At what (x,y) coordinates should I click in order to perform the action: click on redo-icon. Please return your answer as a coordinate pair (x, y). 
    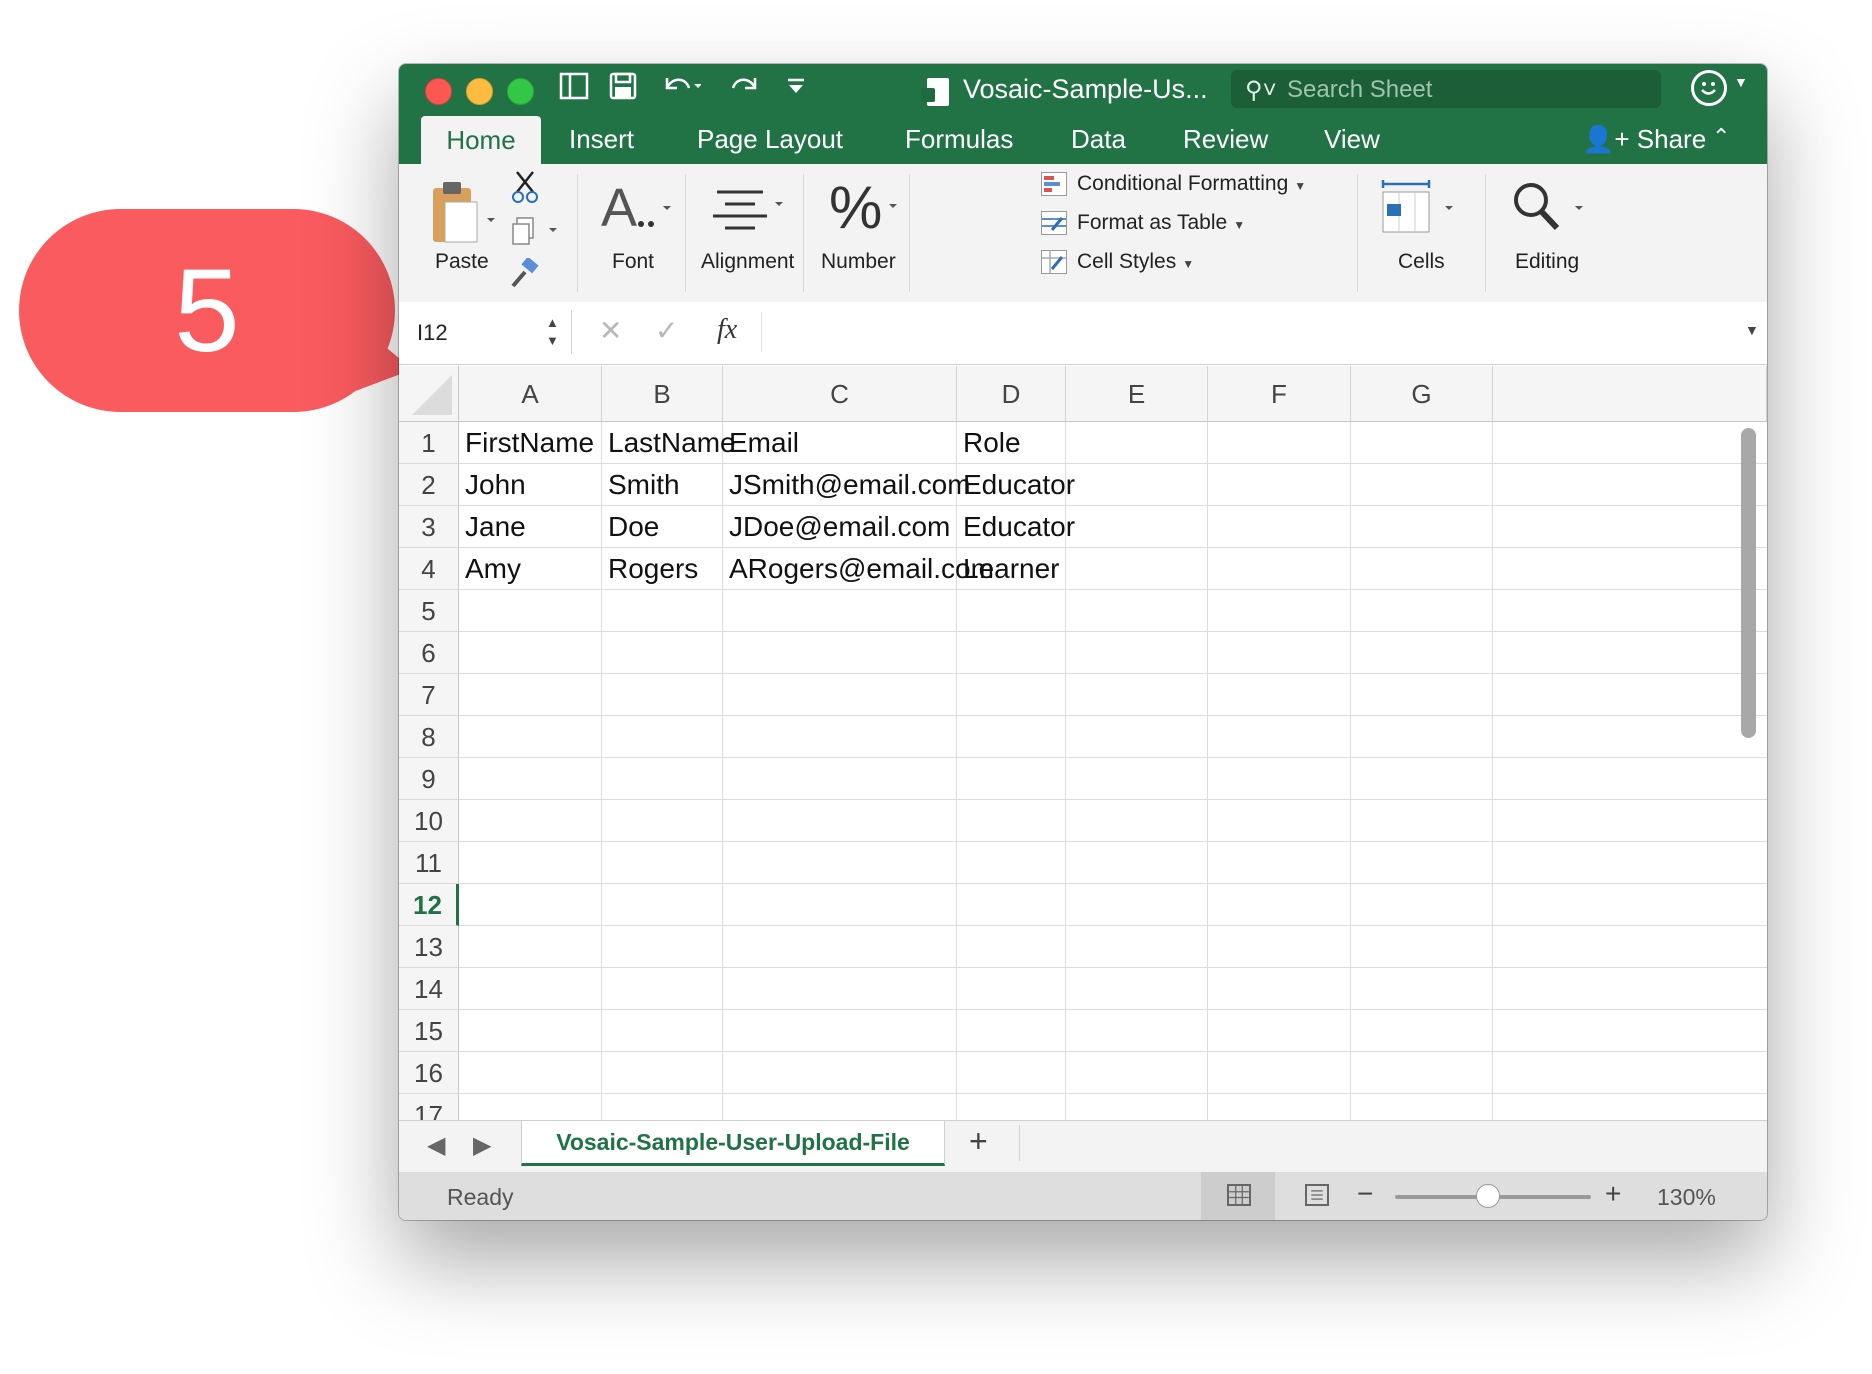
    Looking at the image, I should click on (745, 90).